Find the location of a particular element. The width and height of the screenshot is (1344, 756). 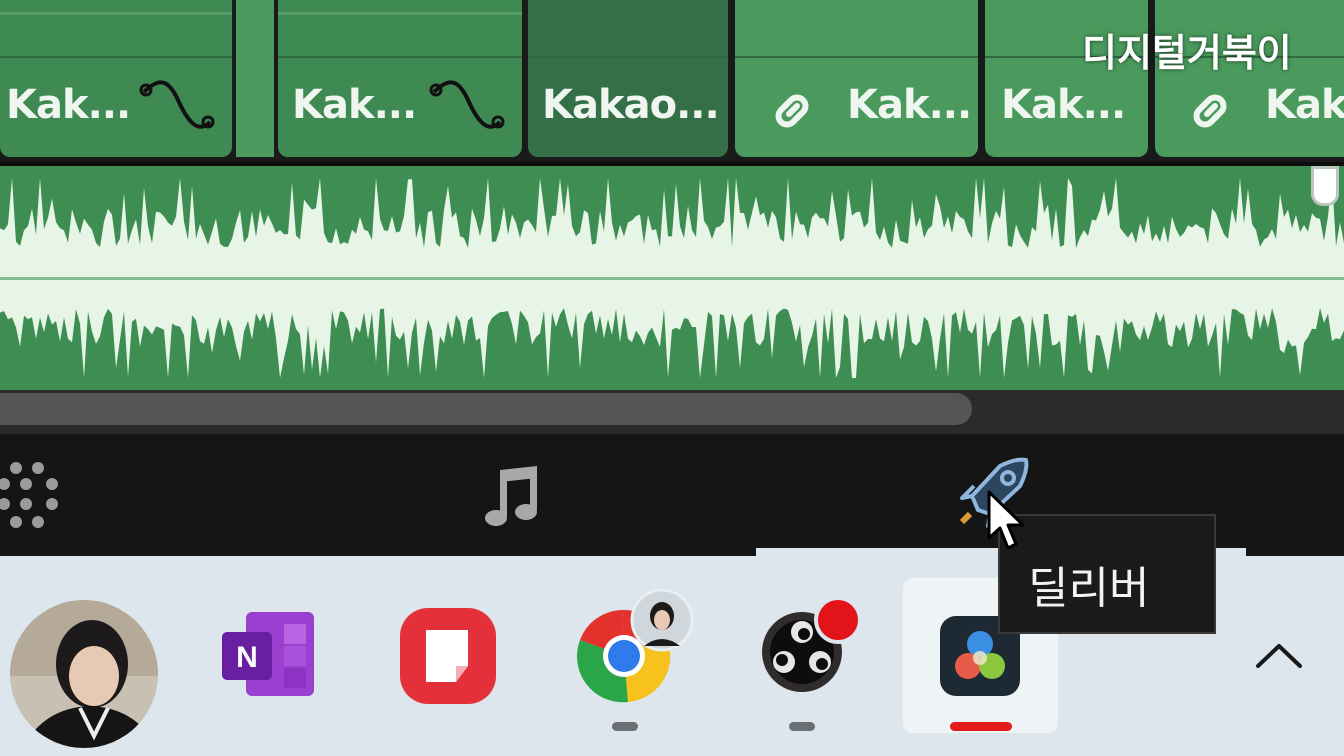

clip-label: Kak is located at coordinates (1304, 105).